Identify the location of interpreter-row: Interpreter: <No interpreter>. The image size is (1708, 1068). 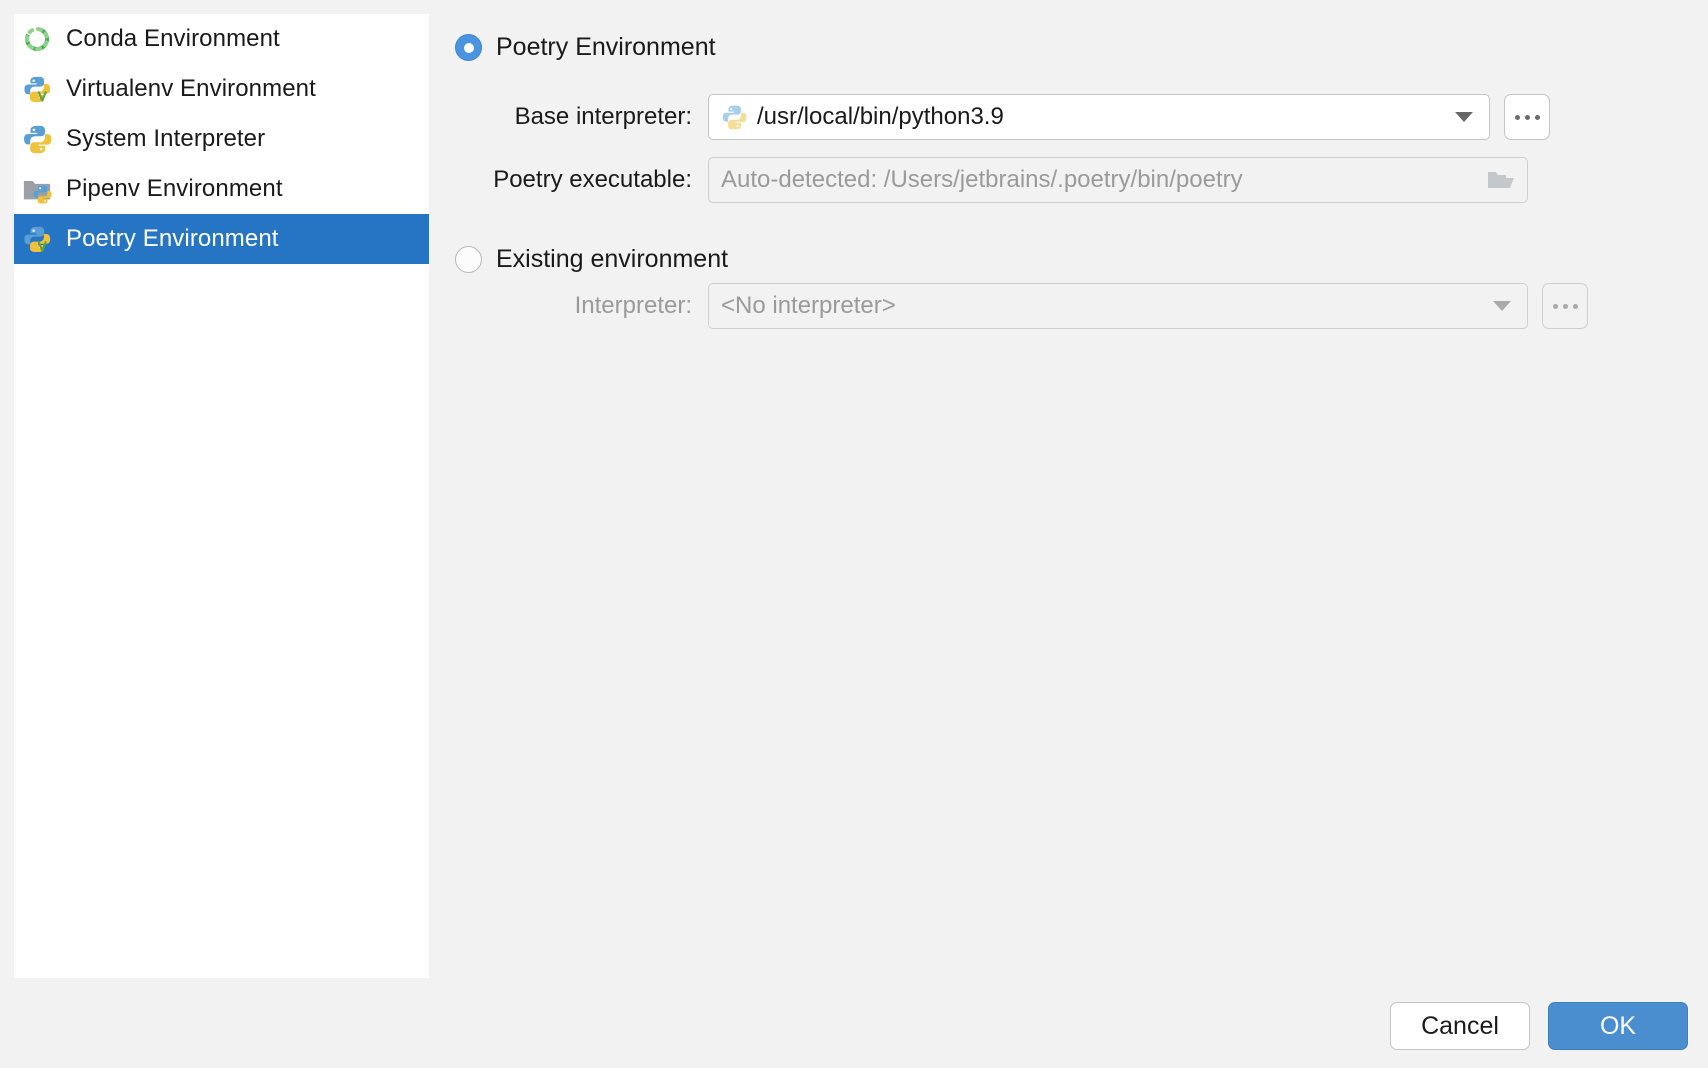
(1021, 306).